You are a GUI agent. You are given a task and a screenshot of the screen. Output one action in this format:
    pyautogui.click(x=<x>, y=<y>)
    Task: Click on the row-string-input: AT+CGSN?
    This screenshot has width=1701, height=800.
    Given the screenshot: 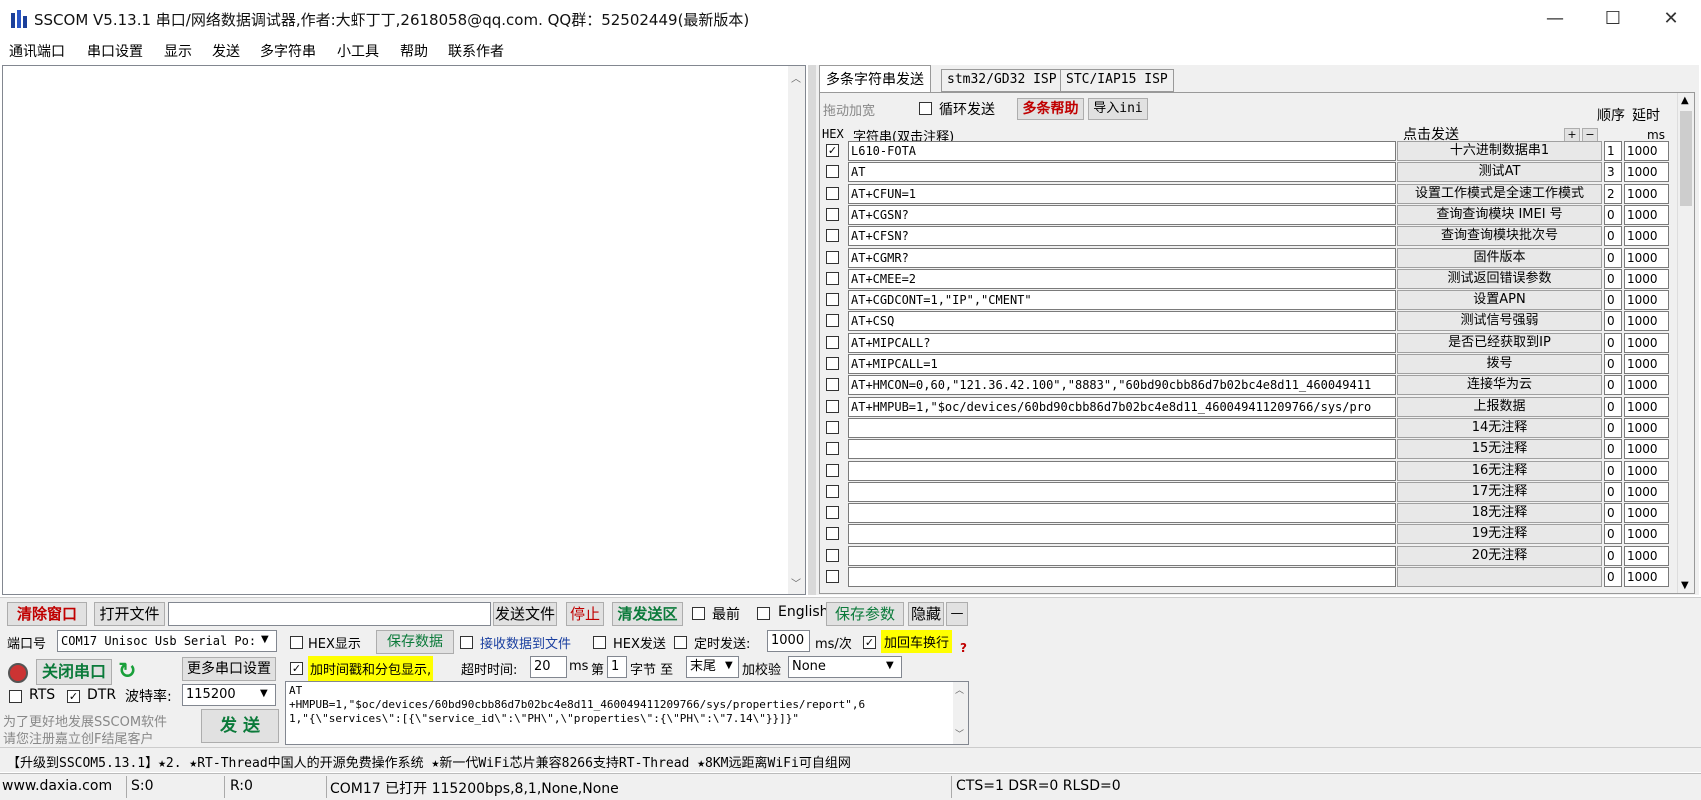 What is the action you would take?
    pyautogui.click(x=1122, y=215)
    